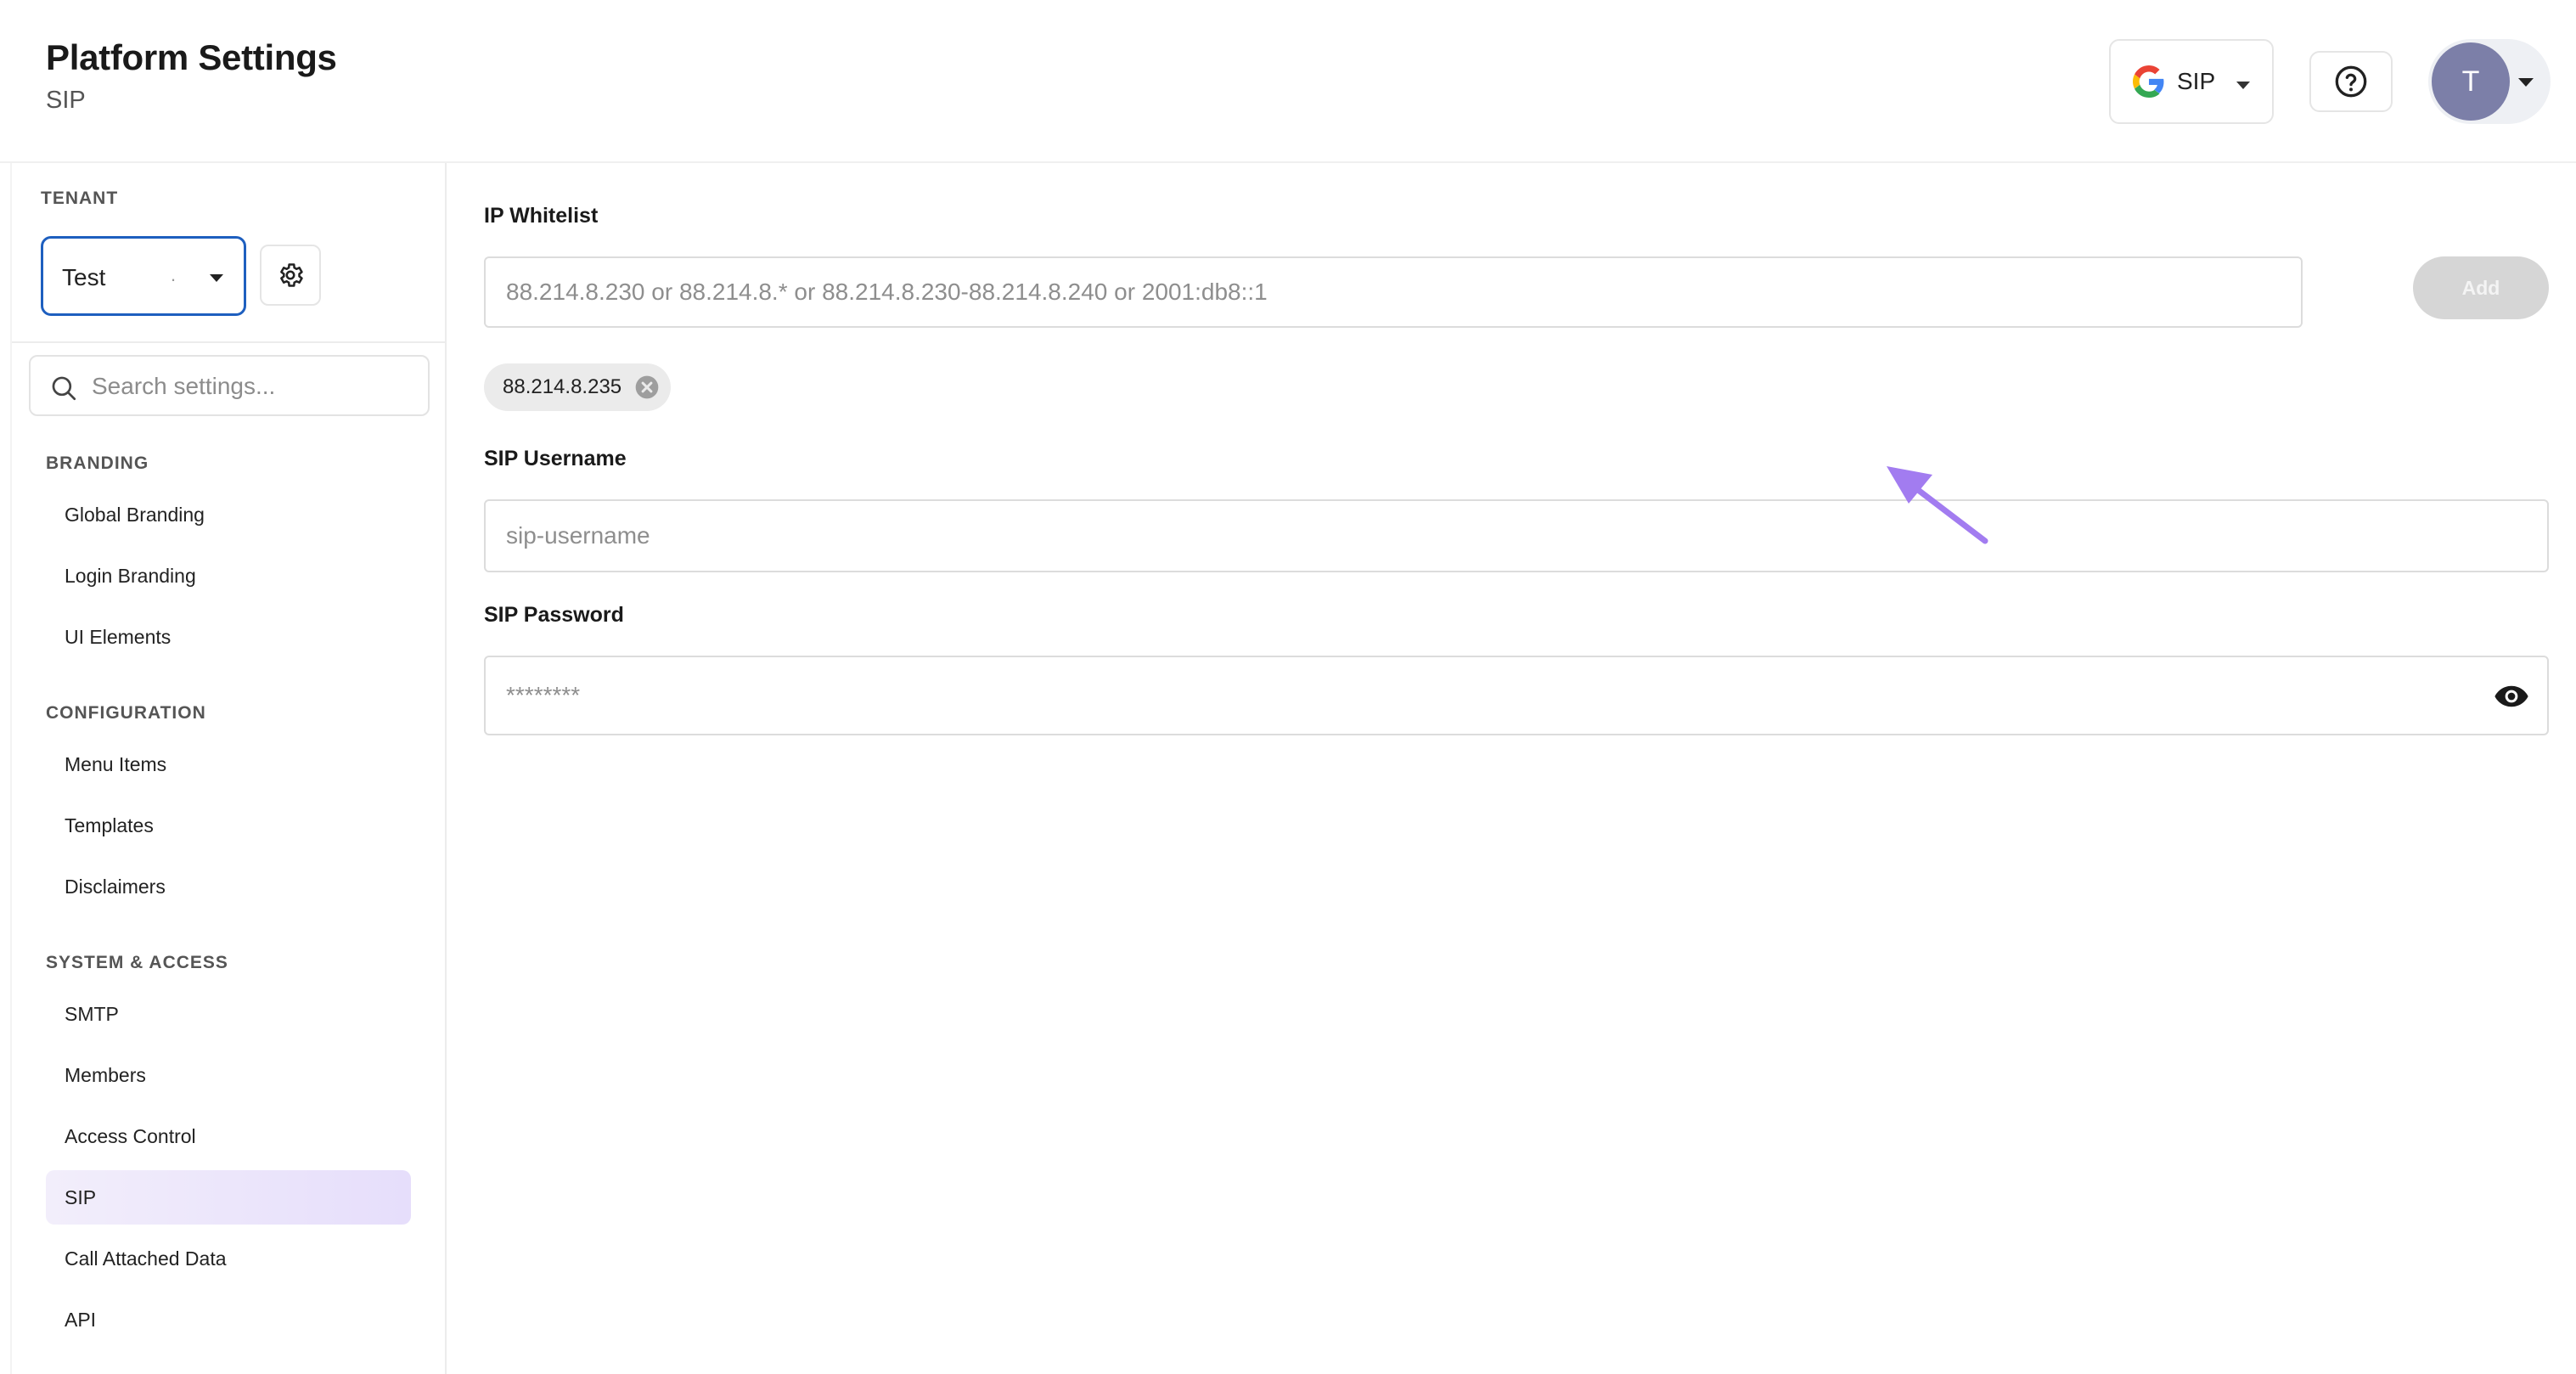 The width and height of the screenshot is (2576, 1374). I want to click on remove-chip-icon, so click(647, 388).